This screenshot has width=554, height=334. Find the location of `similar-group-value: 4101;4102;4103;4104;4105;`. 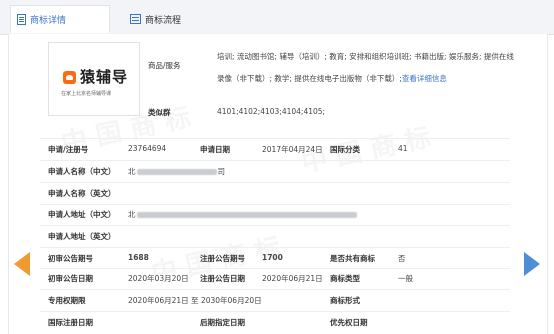

similar-group-value: 4101;4102;4103;4104;4105; is located at coordinates (271, 111).